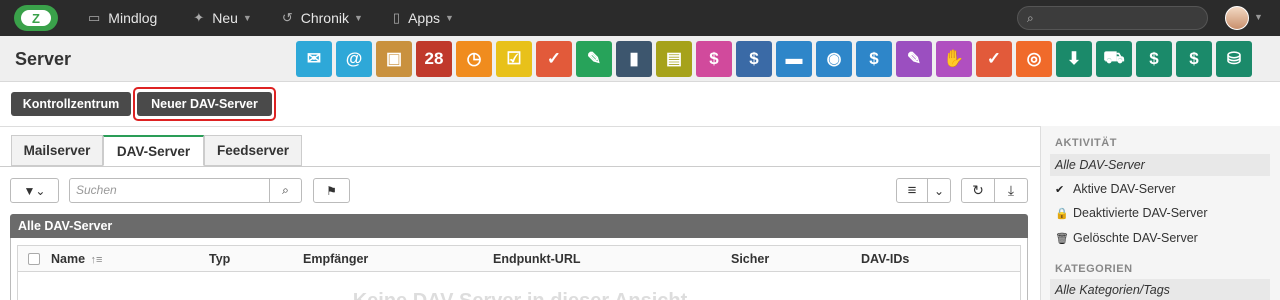  Describe the element at coordinates (68, 259) in the screenshot. I see `column-name-label: Name` at that location.